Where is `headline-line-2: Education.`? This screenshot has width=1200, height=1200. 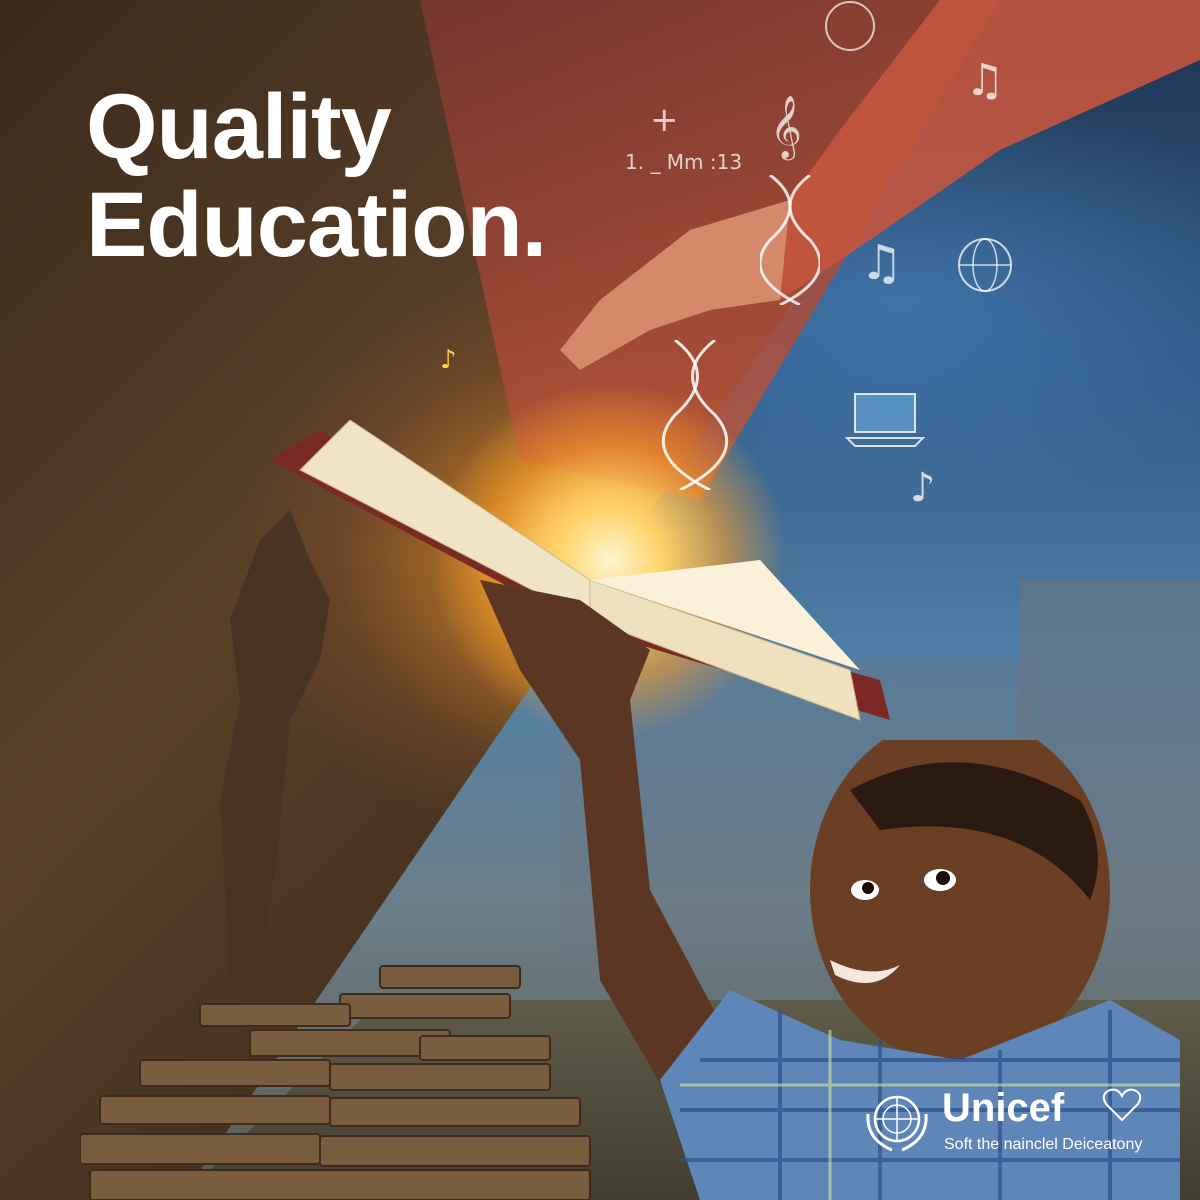 headline-line-2: Education. is located at coordinates (316, 225).